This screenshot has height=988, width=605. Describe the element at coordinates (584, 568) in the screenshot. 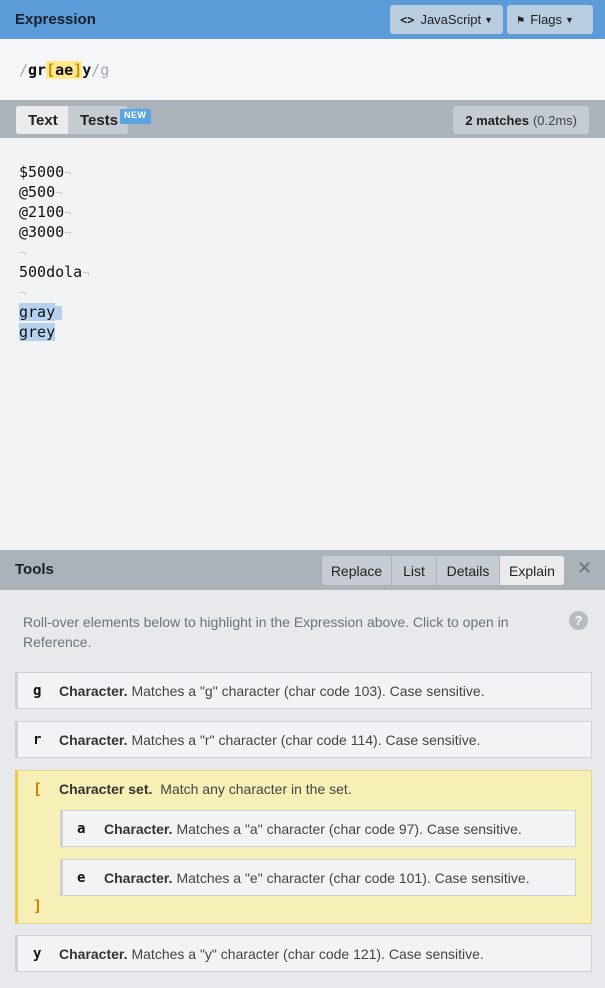

I see `close-icon: ✕` at that location.